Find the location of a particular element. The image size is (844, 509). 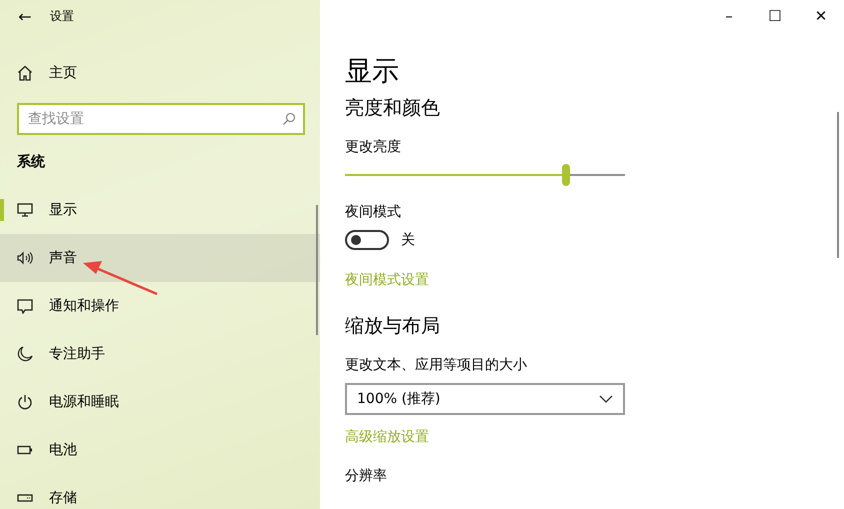

close-button: ✕ is located at coordinates (821, 16).